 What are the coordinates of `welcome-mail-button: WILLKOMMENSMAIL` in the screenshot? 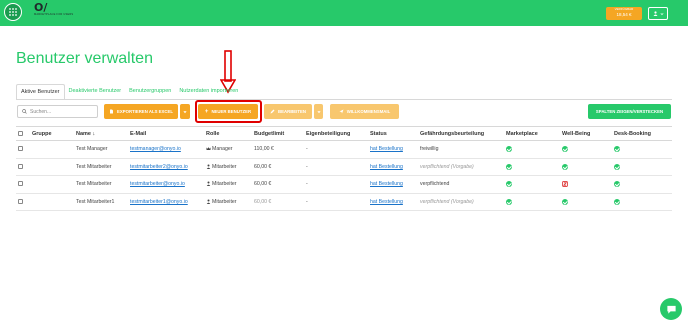 It's located at (364, 111).